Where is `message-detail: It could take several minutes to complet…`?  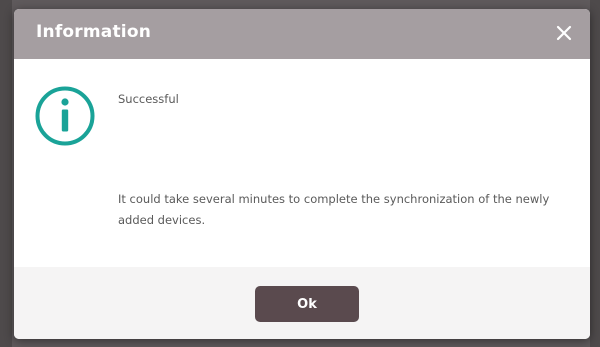 message-detail: It could take several minutes to complet… is located at coordinates (334, 209).